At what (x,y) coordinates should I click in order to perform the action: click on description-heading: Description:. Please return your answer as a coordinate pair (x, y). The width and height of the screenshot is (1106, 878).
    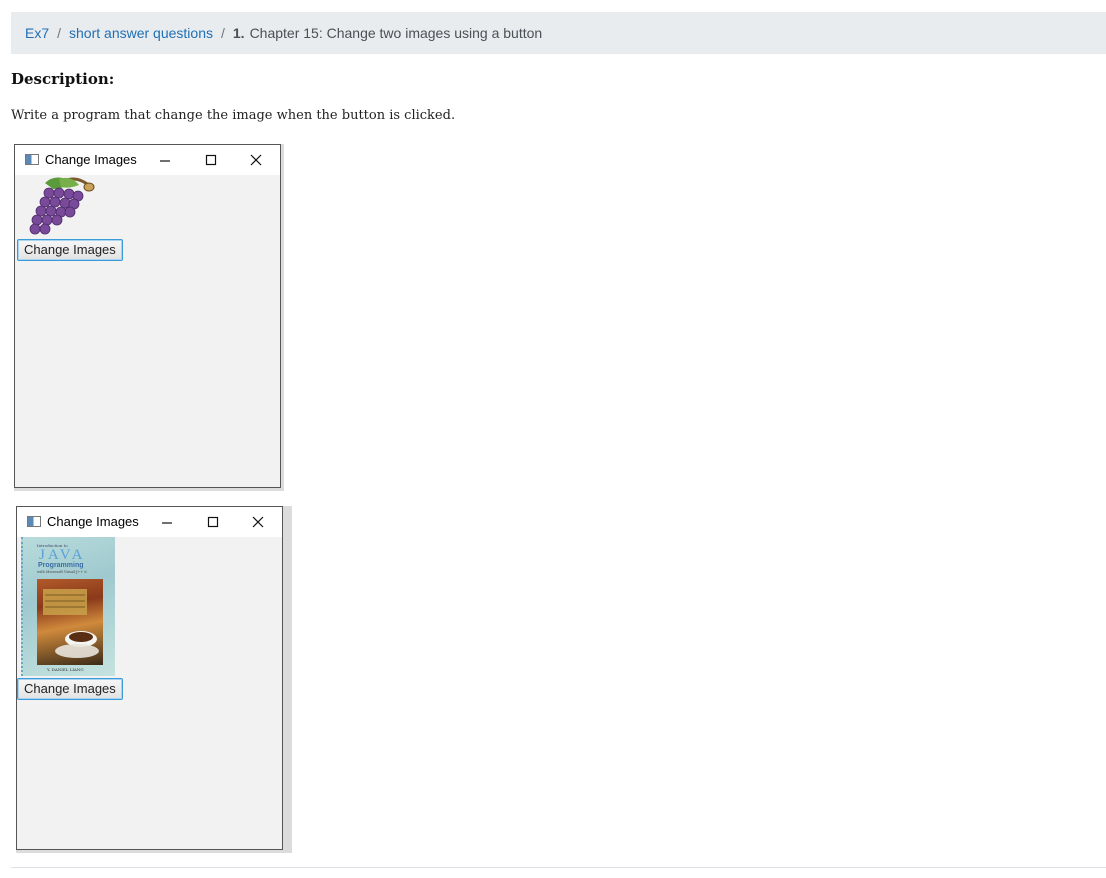
    Looking at the image, I should click on (63, 79).